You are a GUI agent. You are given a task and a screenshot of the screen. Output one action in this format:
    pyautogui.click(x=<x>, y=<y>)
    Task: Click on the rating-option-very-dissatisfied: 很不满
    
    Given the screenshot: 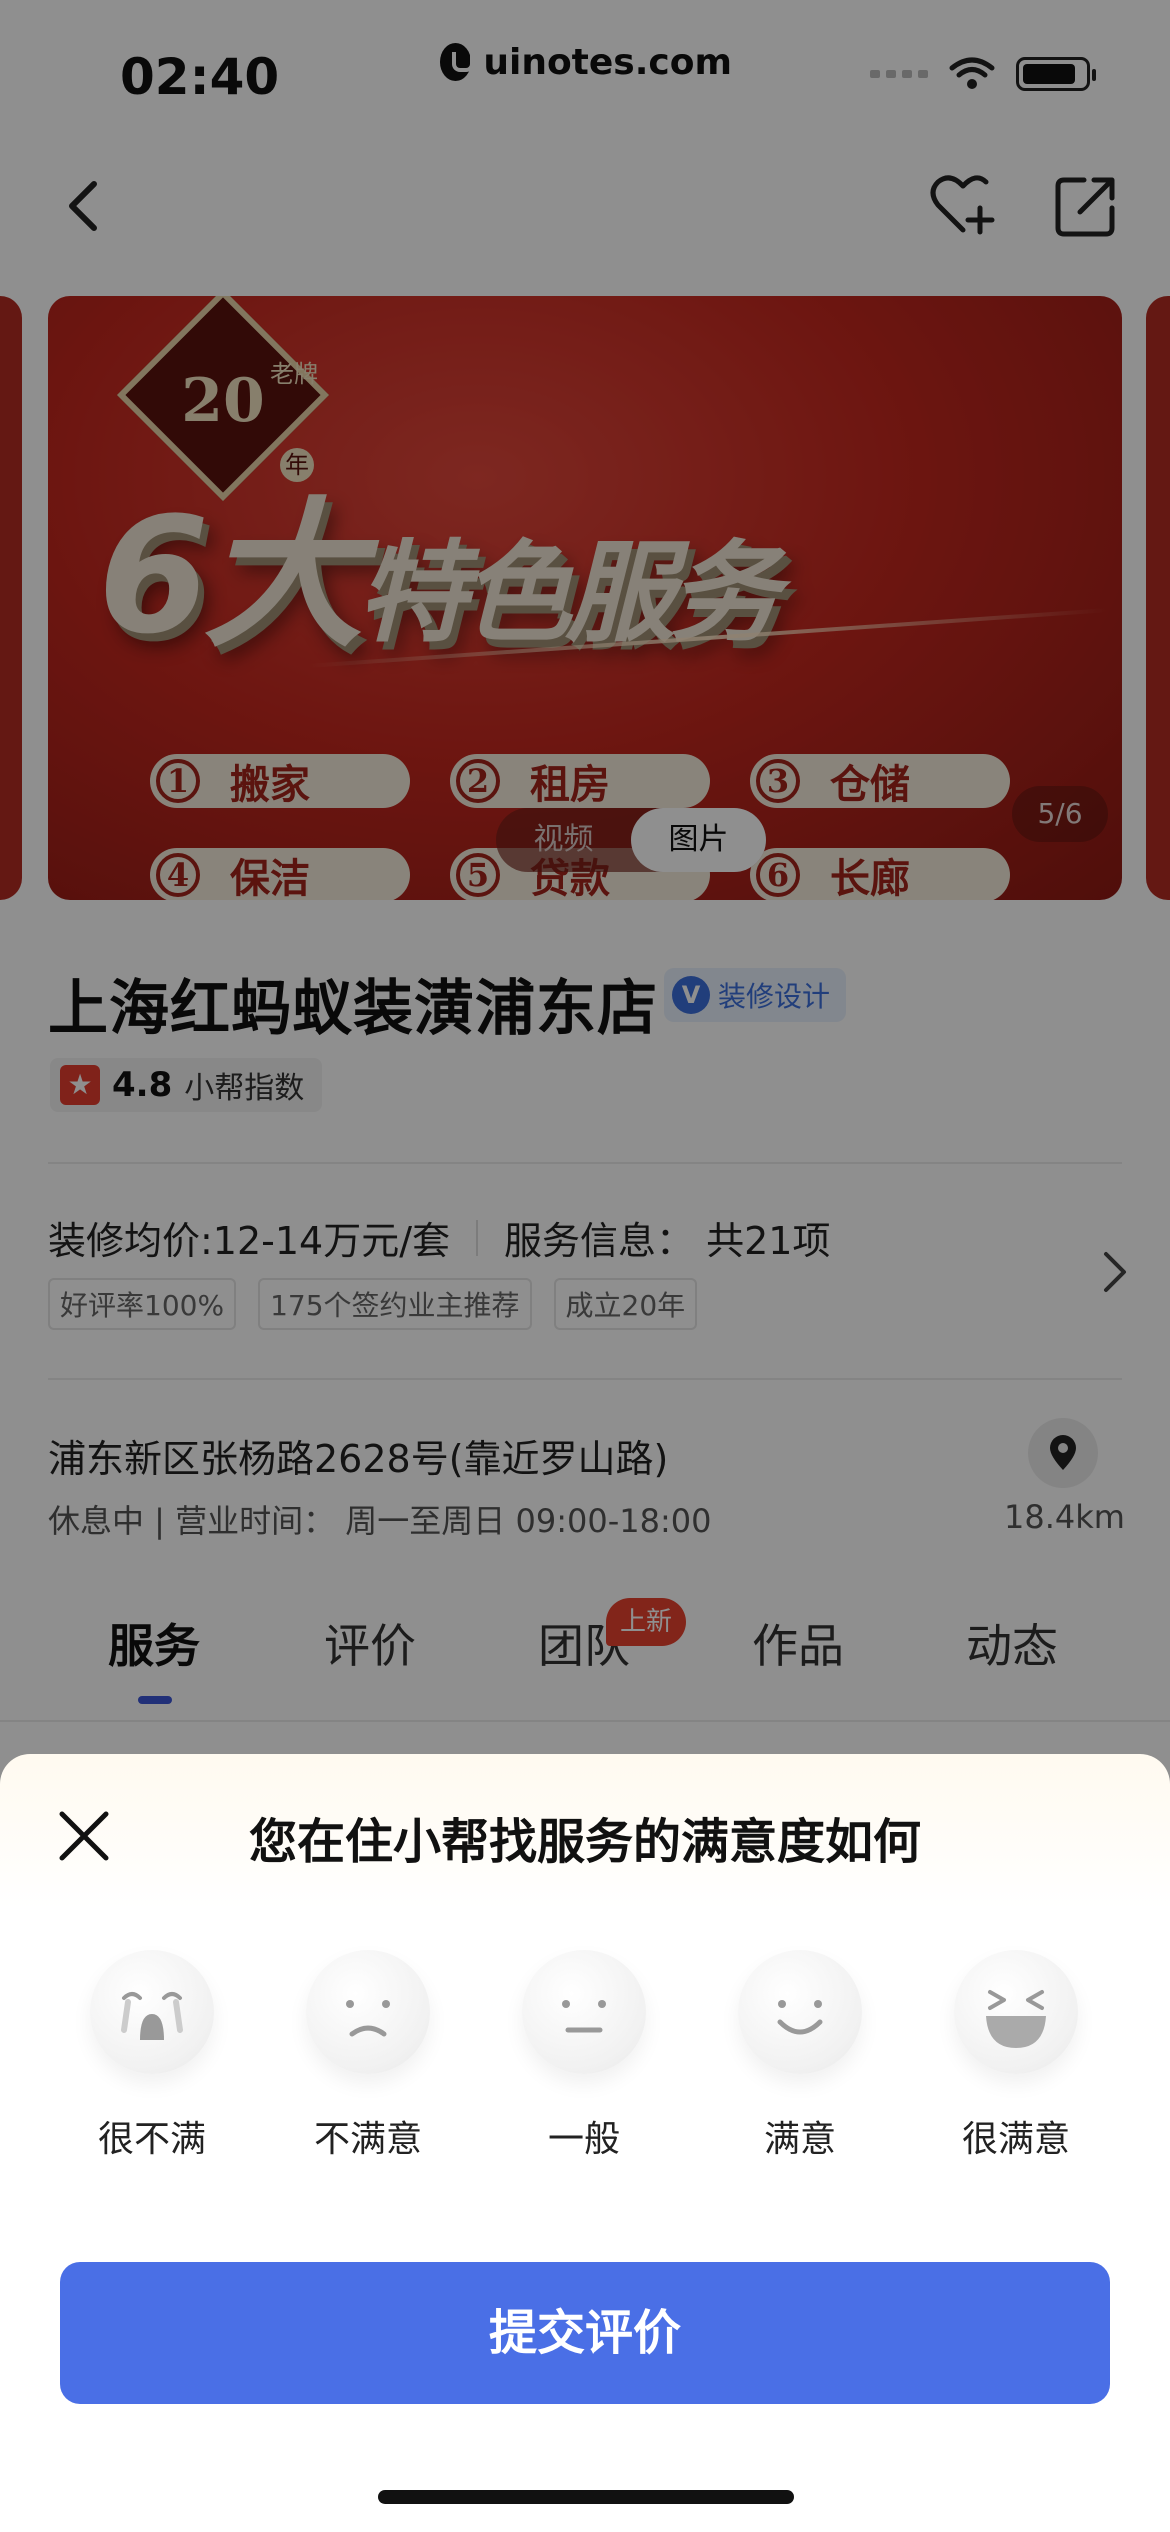 What is the action you would take?
    pyautogui.click(x=152, y=2056)
    